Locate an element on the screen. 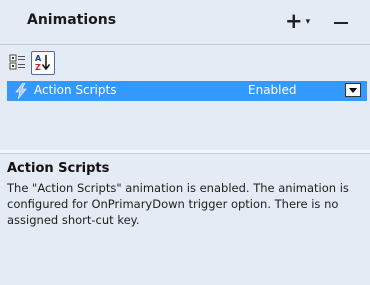  categorized-icon is located at coordinates (17, 62).